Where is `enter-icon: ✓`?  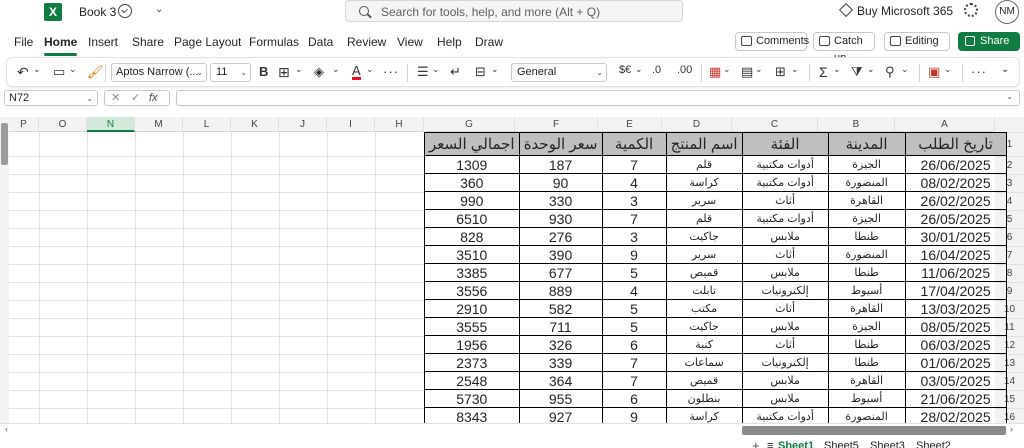 enter-icon: ✓ is located at coordinates (135, 98).